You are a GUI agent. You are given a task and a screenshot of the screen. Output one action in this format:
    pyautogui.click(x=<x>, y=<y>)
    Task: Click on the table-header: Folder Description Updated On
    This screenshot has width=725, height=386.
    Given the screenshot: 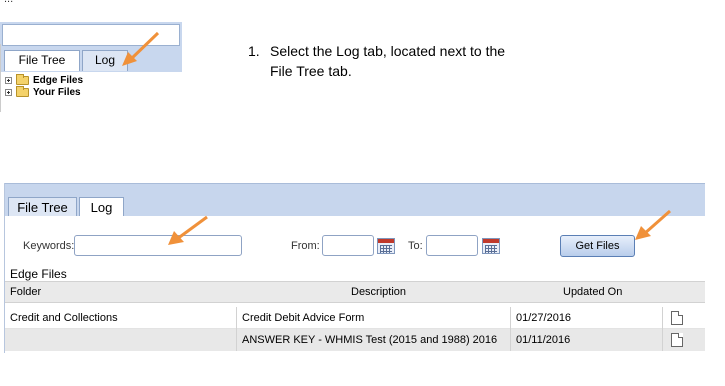 What is the action you would take?
    pyautogui.click(x=355, y=292)
    